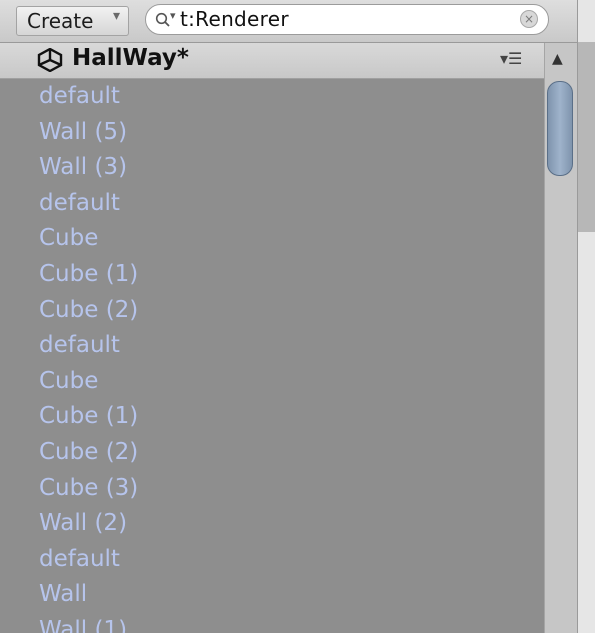 The image size is (595, 633). Describe the element at coordinates (560, 128) in the screenshot. I see `scroll-thumb` at that location.